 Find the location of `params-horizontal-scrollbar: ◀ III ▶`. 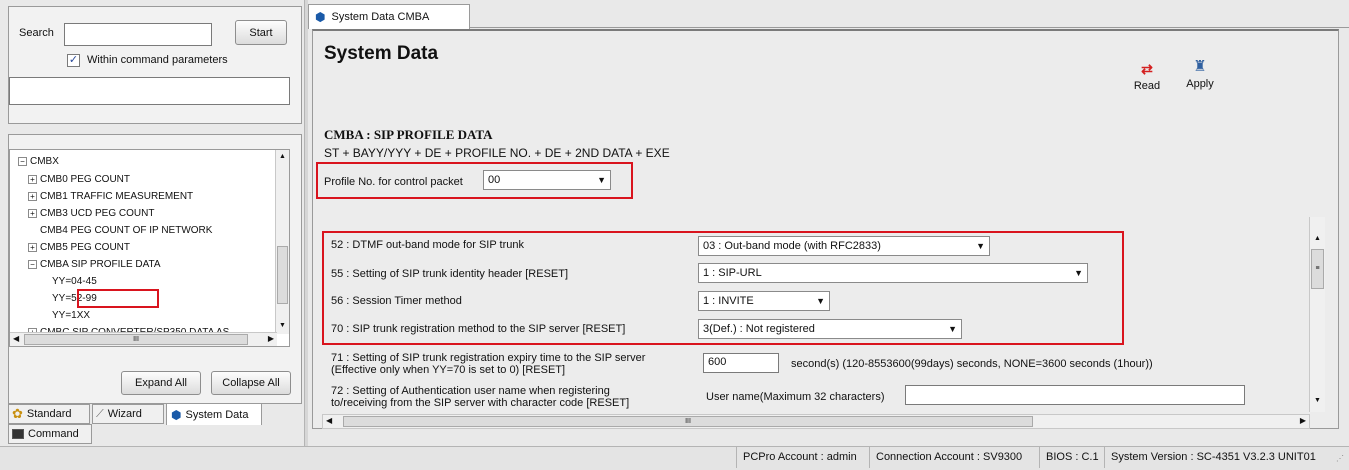

params-horizontal-scrollbar: ◀ III ▶ is located at coordinates (816, 421).